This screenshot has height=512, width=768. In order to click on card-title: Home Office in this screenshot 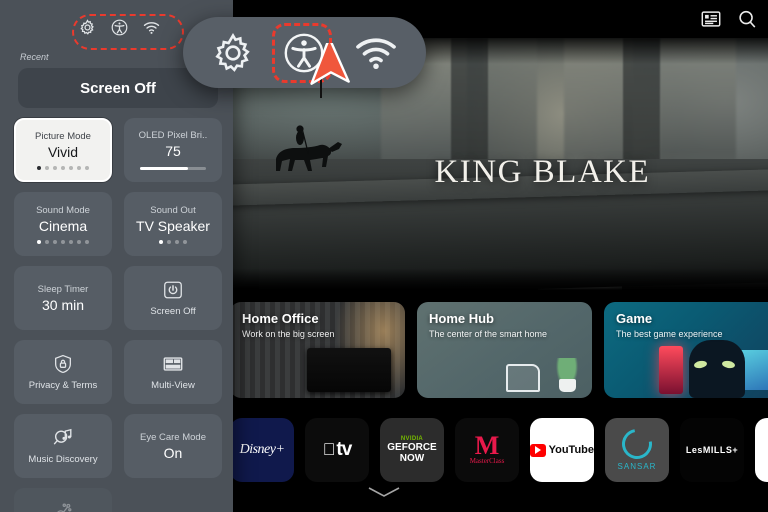, I will do `click(280, 318)`.